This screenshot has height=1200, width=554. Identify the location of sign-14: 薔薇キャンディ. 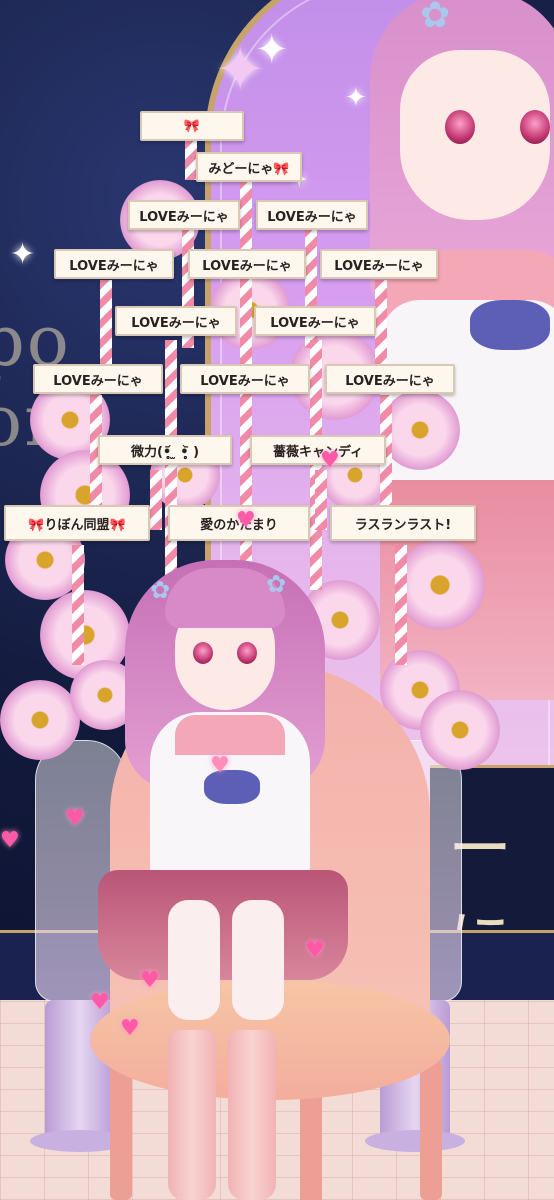
(318, 450).